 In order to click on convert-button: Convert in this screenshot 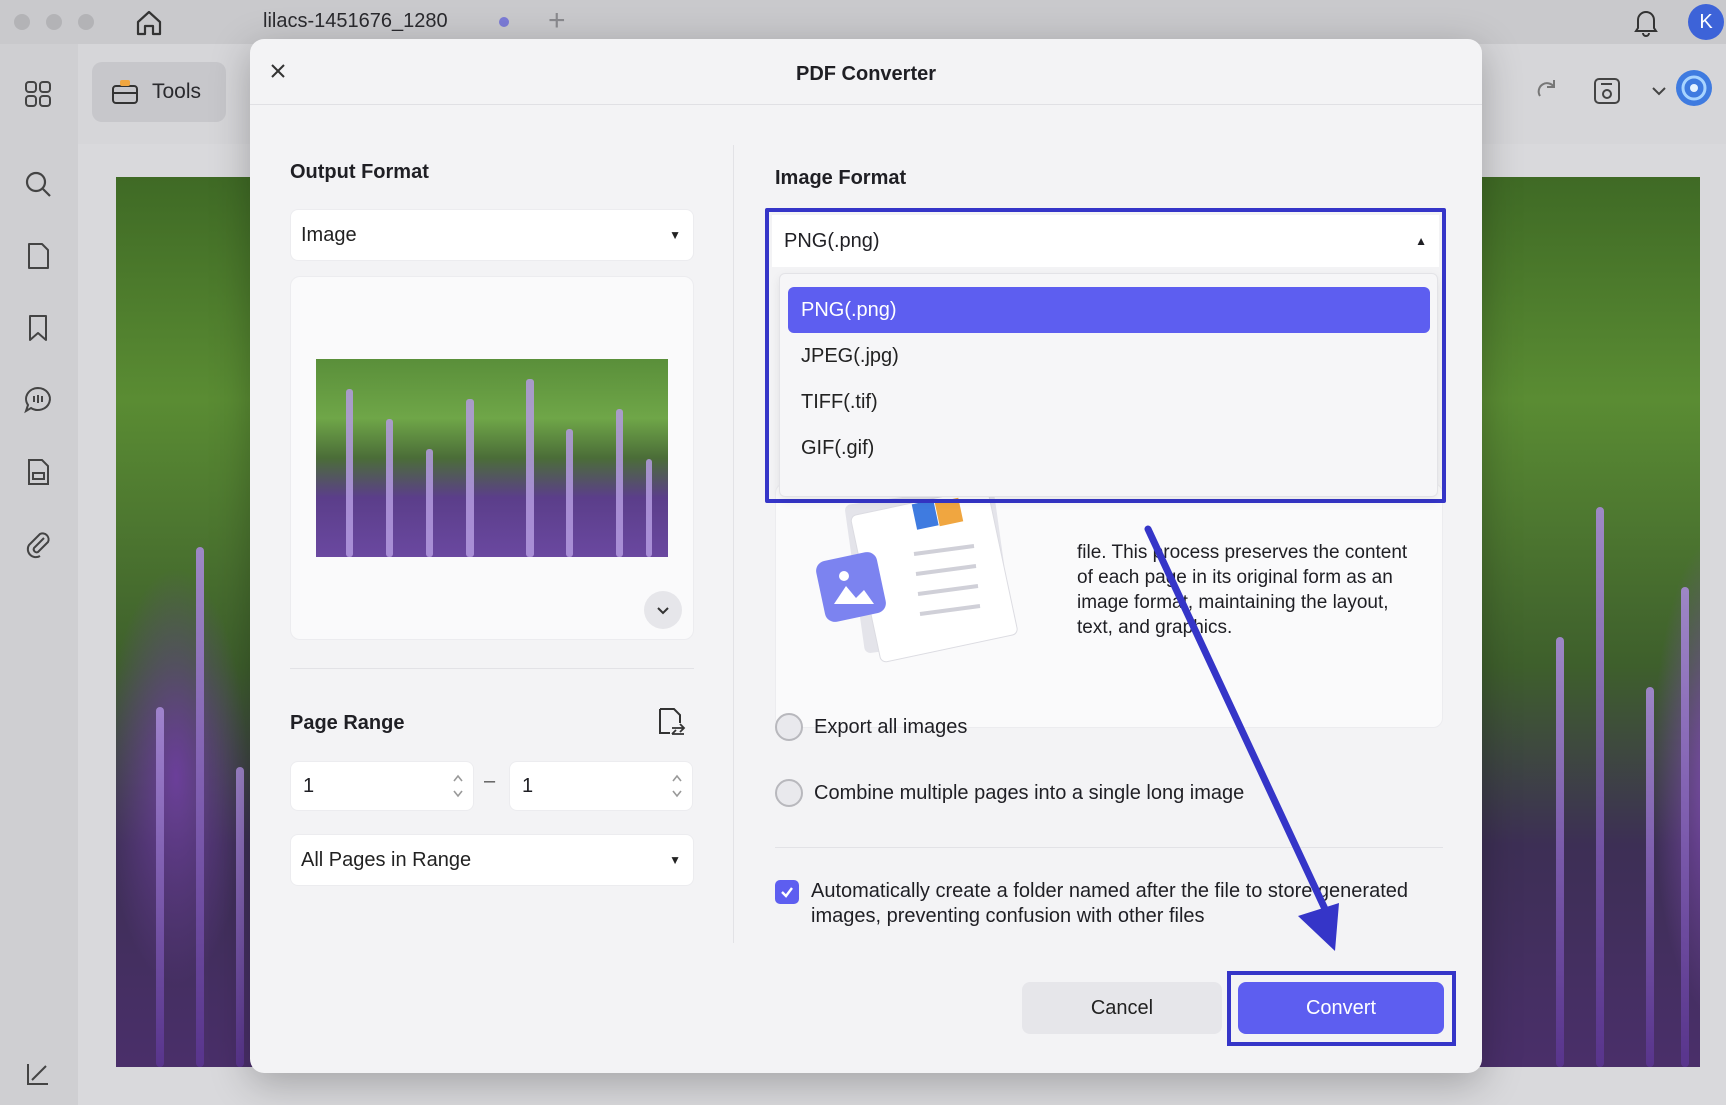, I will do `click(1341, 1008)`.